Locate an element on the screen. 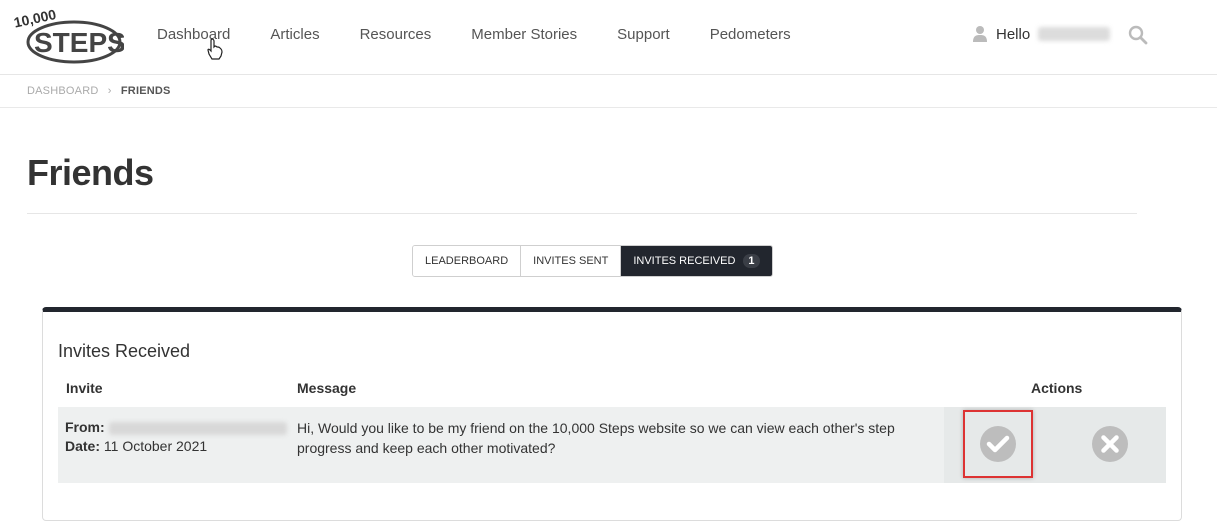 Image resolution: width=1217 pixels, height=525 pixels. tab-invites-received: INVITES RECEIVED 1 is located at coordinates (696, 261).